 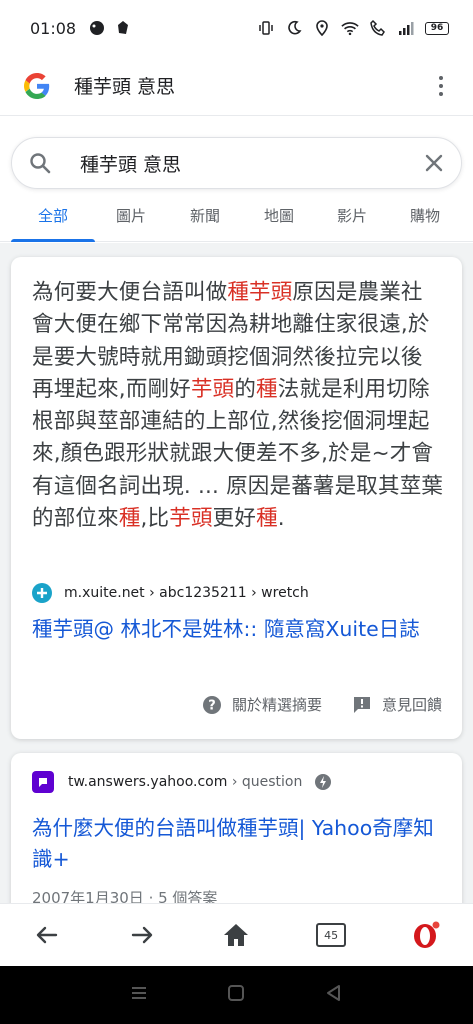 I want to click on header-query: 種芋頭 意思, so click(x=251, y=85).